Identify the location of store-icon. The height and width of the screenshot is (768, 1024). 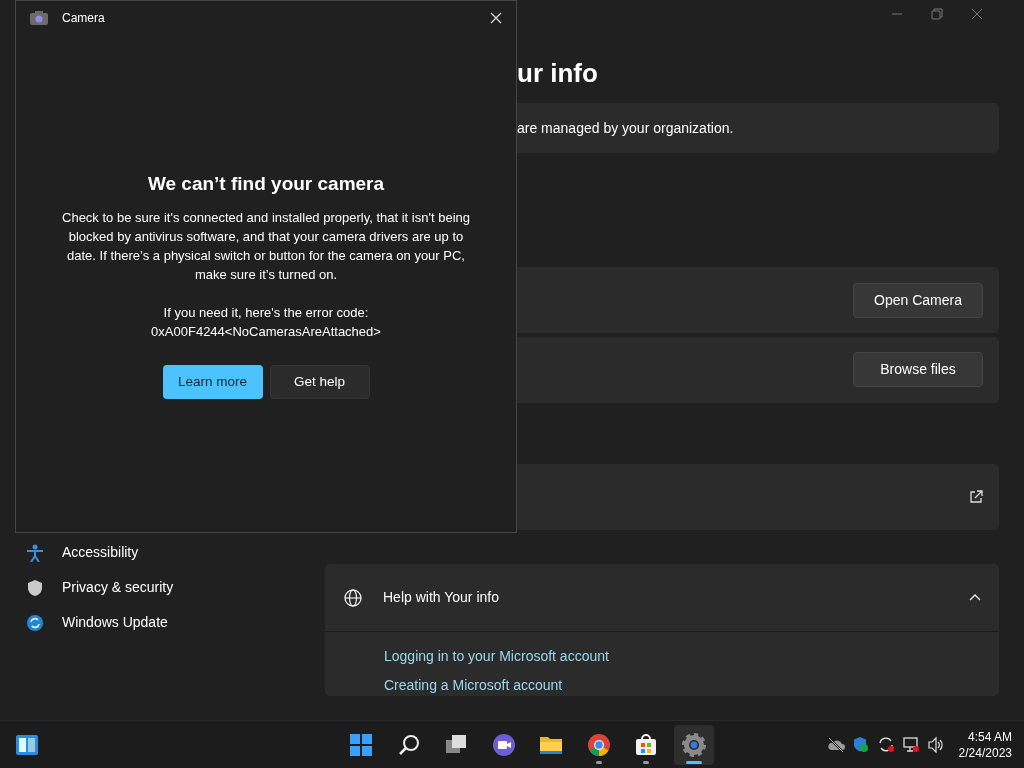
(646, 744).